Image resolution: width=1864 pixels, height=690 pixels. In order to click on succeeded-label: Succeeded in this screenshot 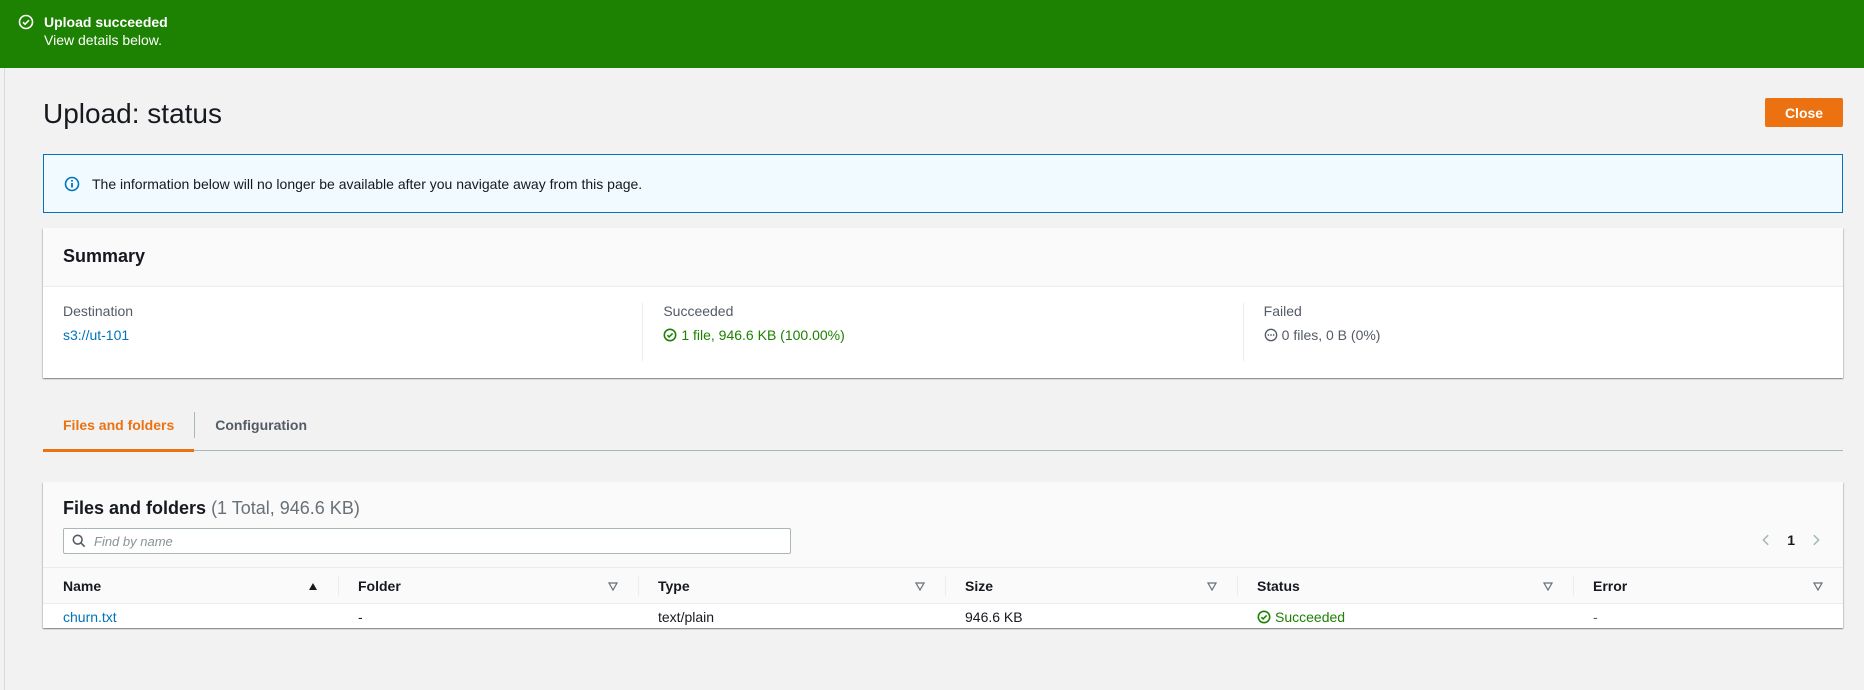, I will do `click(698, 311)`.